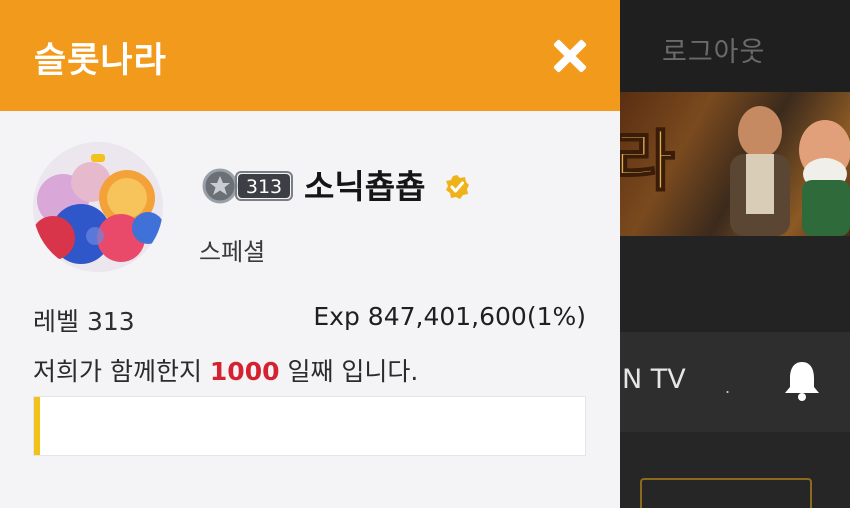  I want to click on nickname: 소닉춉춉, so click(365, 186).